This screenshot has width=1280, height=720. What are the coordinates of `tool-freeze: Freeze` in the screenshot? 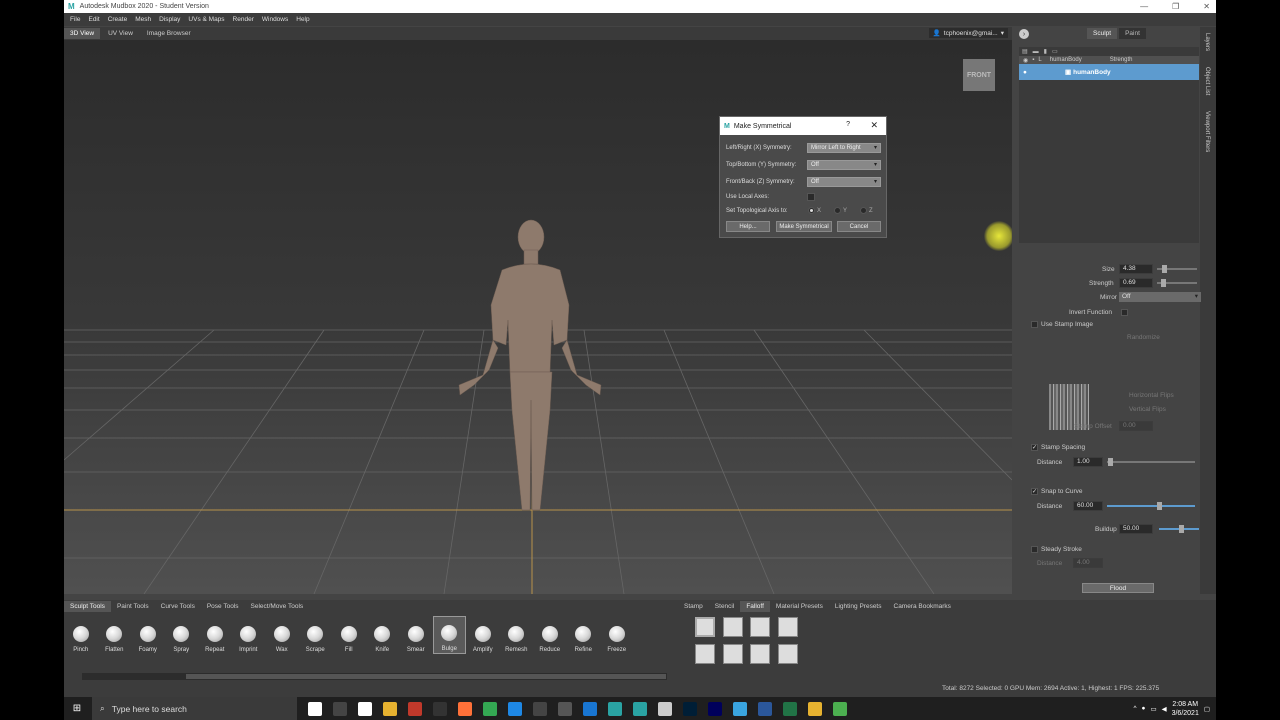 It's located at (617, 635).